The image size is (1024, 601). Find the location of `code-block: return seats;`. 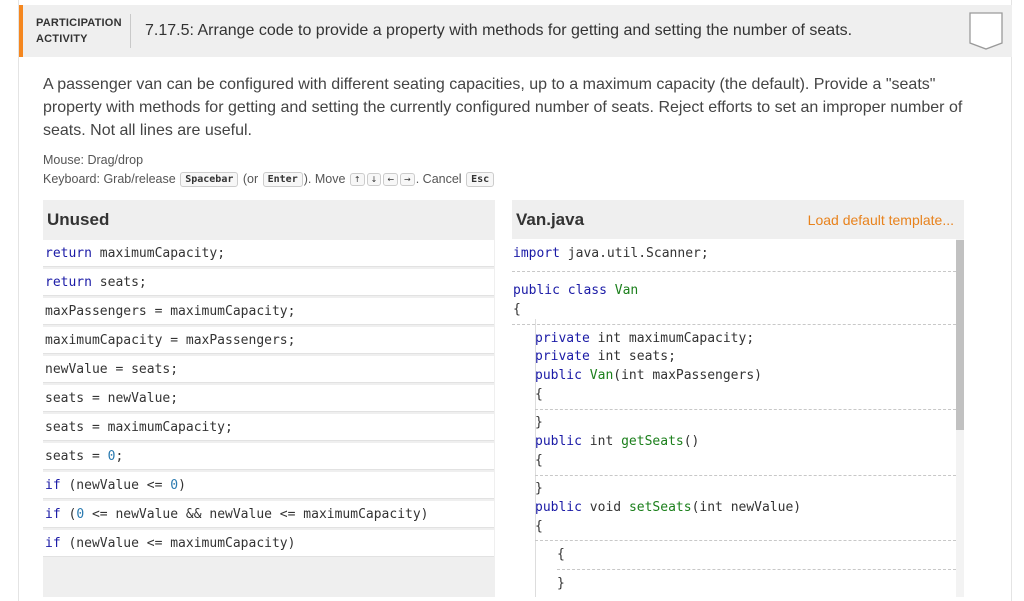

code-block: return seats; is located at coordinates (268, 282).